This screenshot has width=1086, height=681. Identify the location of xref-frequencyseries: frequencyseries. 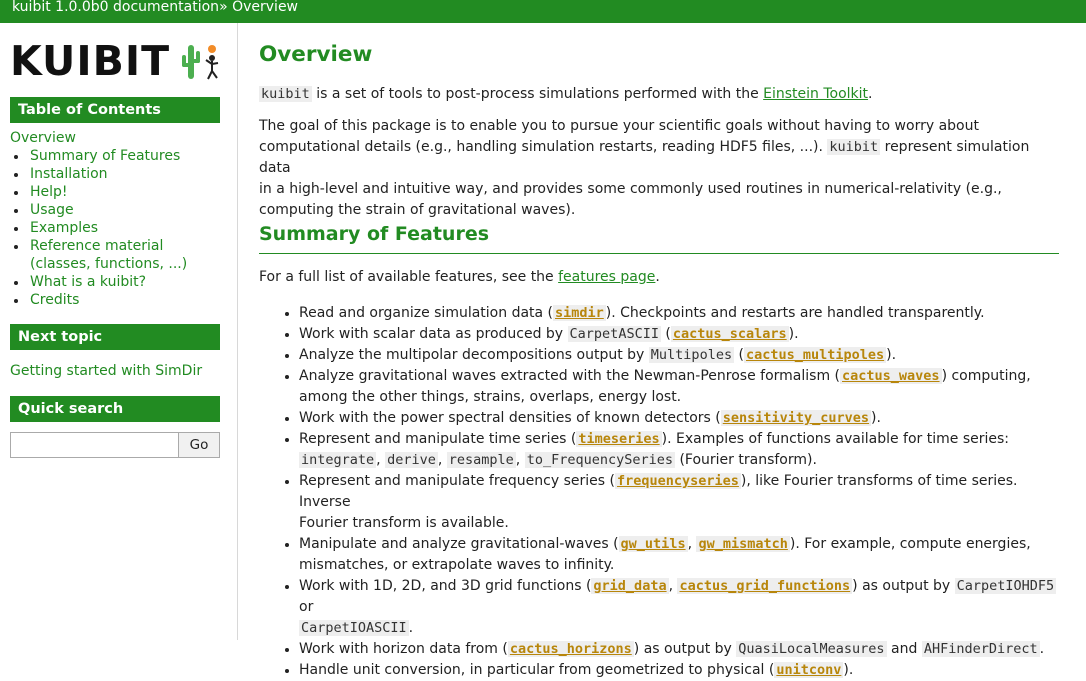
(677, 481).